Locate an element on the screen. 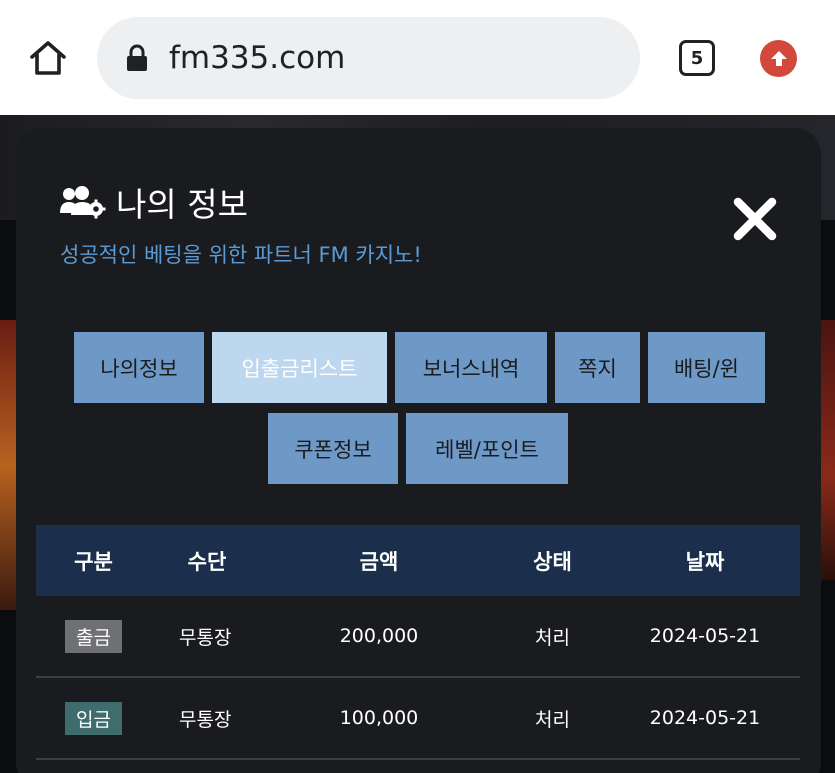 The height and width of the screenshot is (773, 835). url-text: fm335.com is located at coordinates (257, 58).